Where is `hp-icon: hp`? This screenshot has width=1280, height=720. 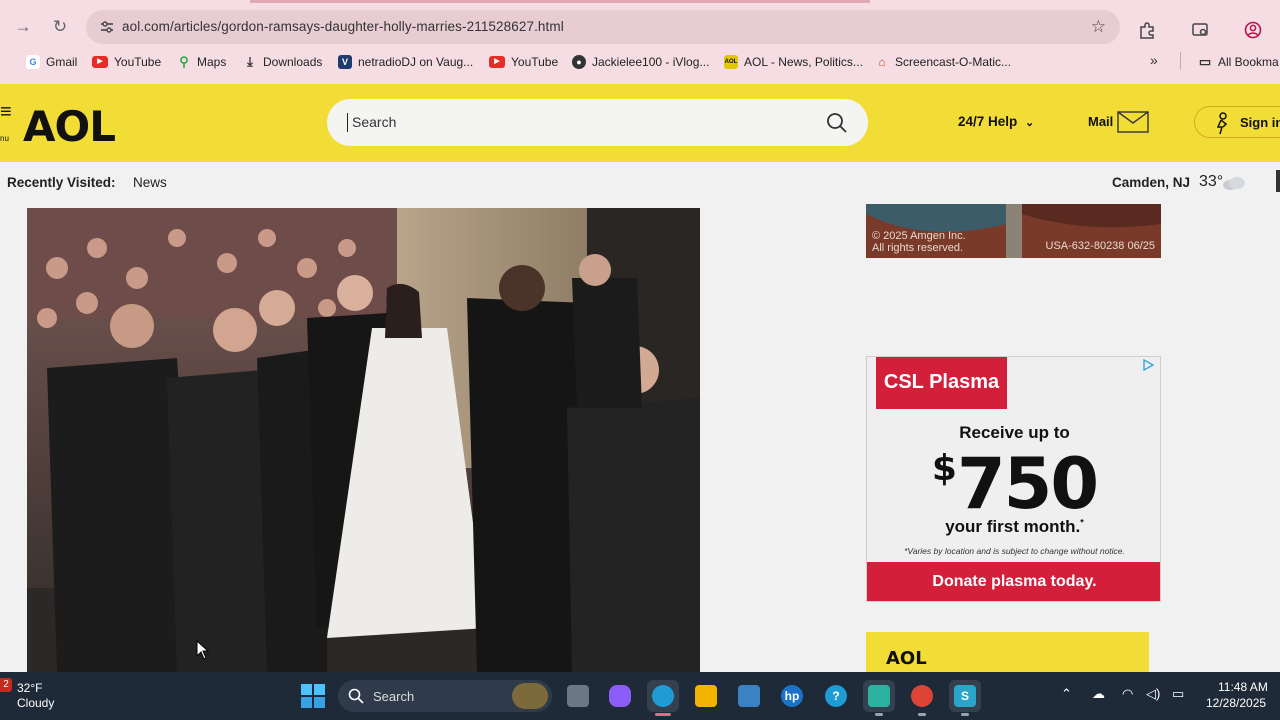 hp-icon: hp is located at coordinates (792, 696).